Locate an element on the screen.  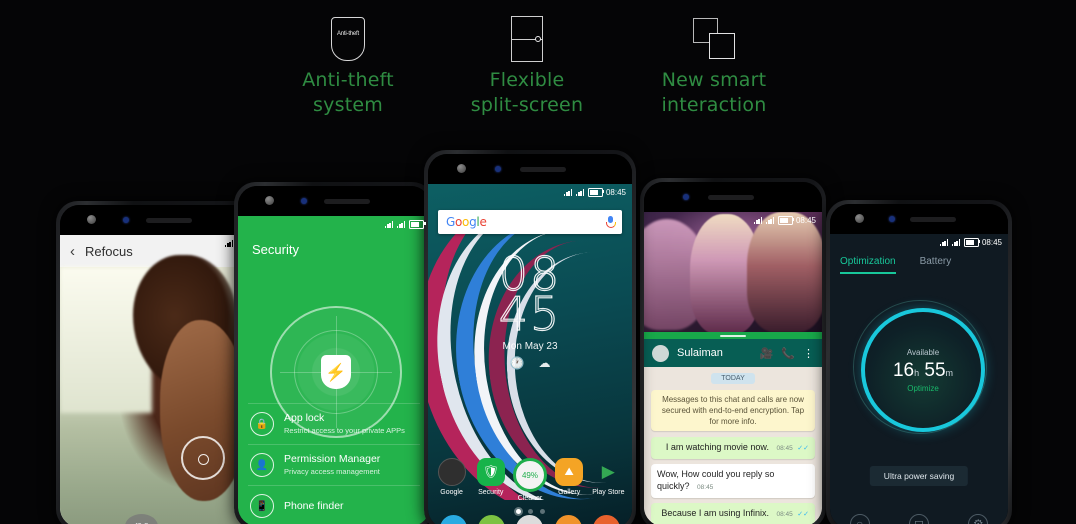
person-icon: 👤 is located at coordinates (262, 465).